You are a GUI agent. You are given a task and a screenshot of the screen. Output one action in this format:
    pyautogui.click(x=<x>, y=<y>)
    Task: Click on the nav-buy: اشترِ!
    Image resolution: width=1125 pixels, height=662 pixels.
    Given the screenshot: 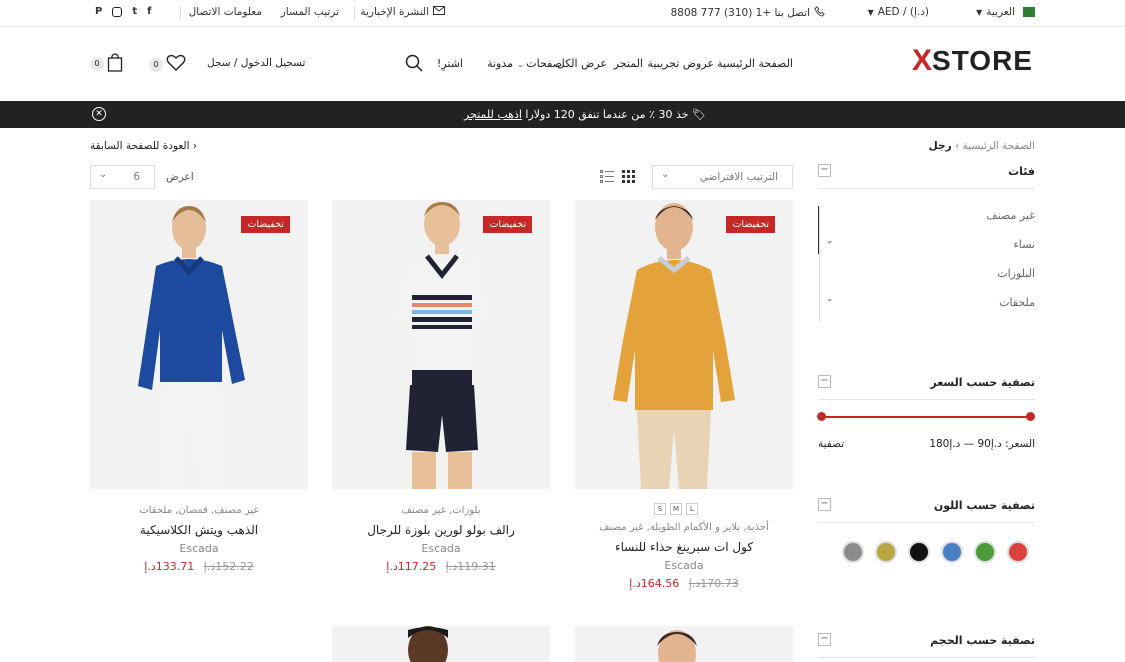 What is the action you would take?
    pyautogui.click(x=450, y=63)
    